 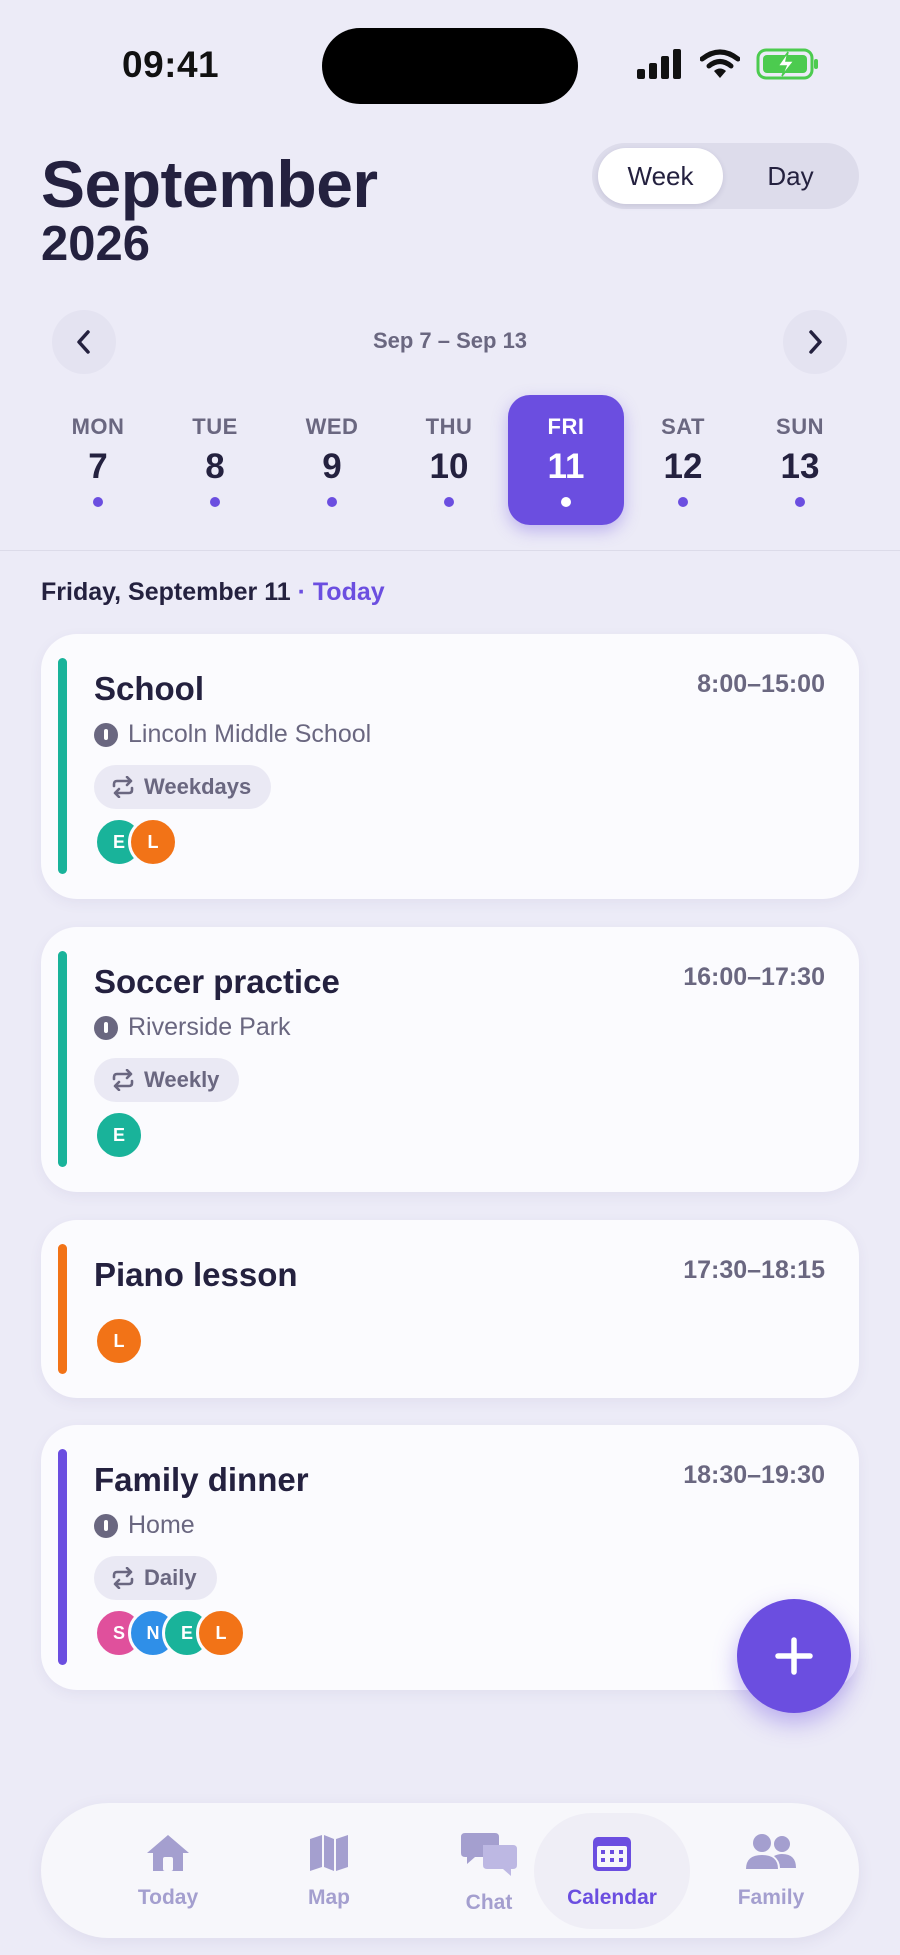 What do you see at coordinates (170, 1577) in the screenshot?
I see `recurrence-text: Daily` at bounding box center [170, 1577].